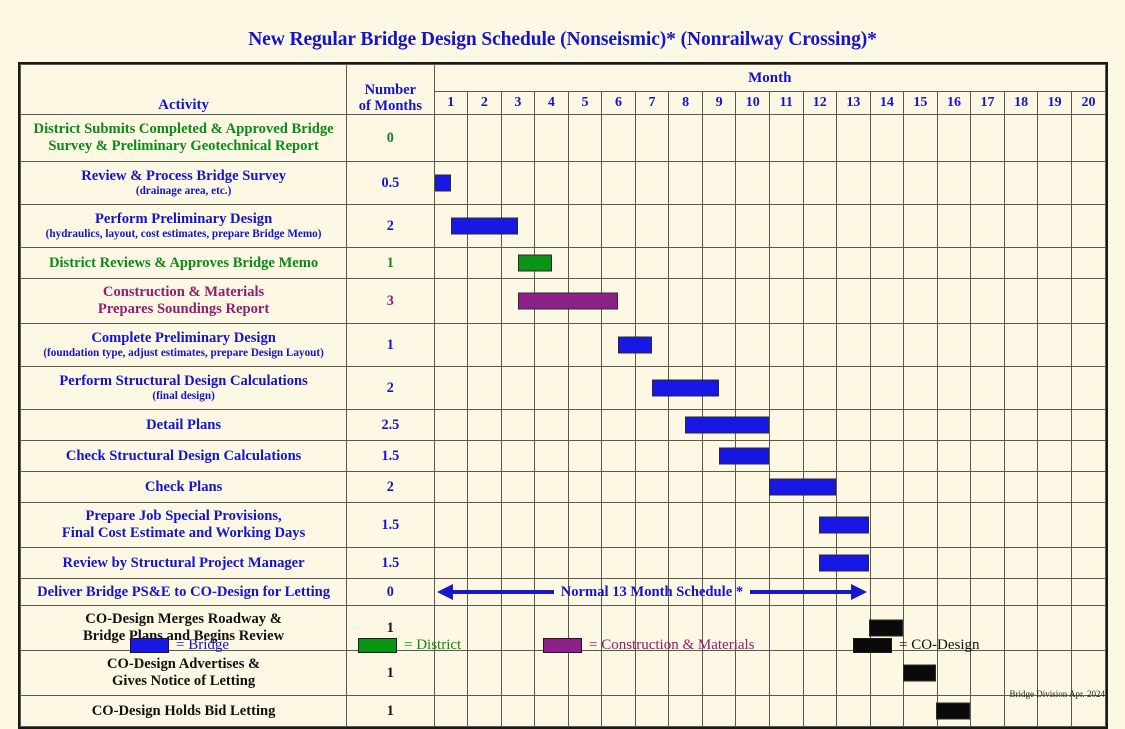 The width and height of the screenshot is (1125, 729). Describe the element at coordinates (853, 103) in the screenshot. I see `column-header-month-13: 13` at that location.